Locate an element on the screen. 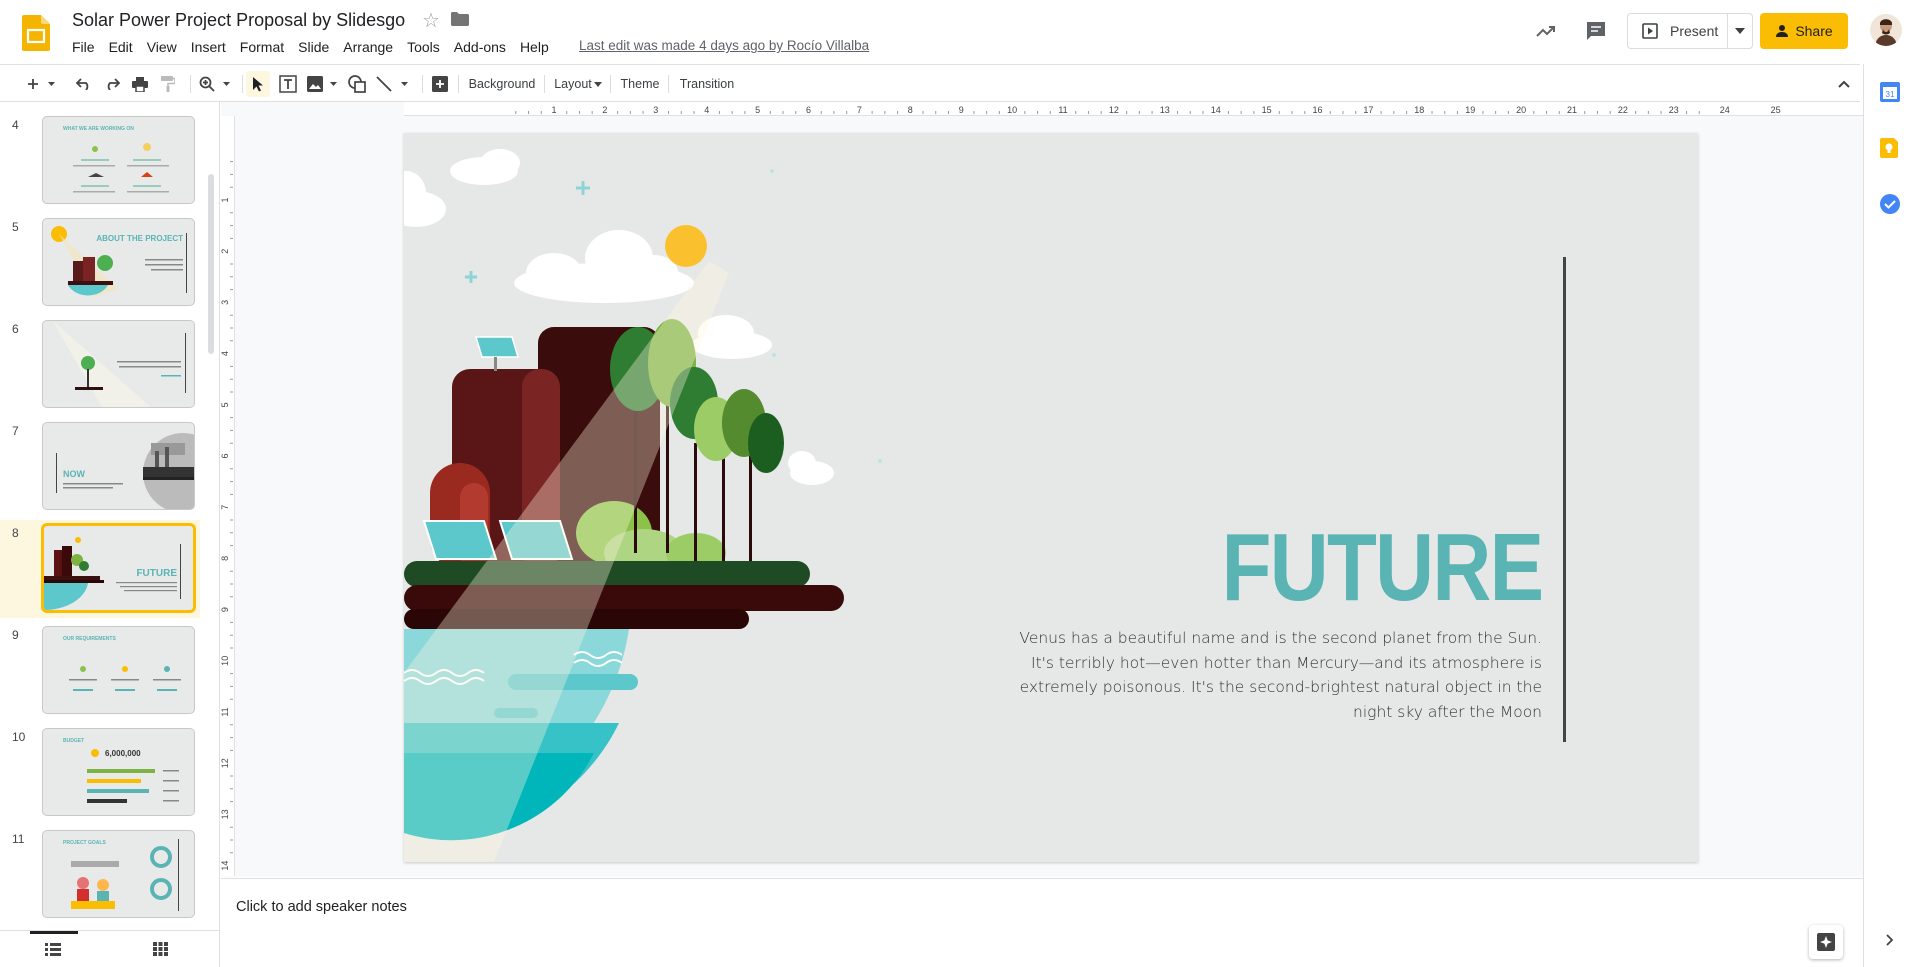 The image size is (1915, 967). insert-comment-button is located at coordinates (440, 84).